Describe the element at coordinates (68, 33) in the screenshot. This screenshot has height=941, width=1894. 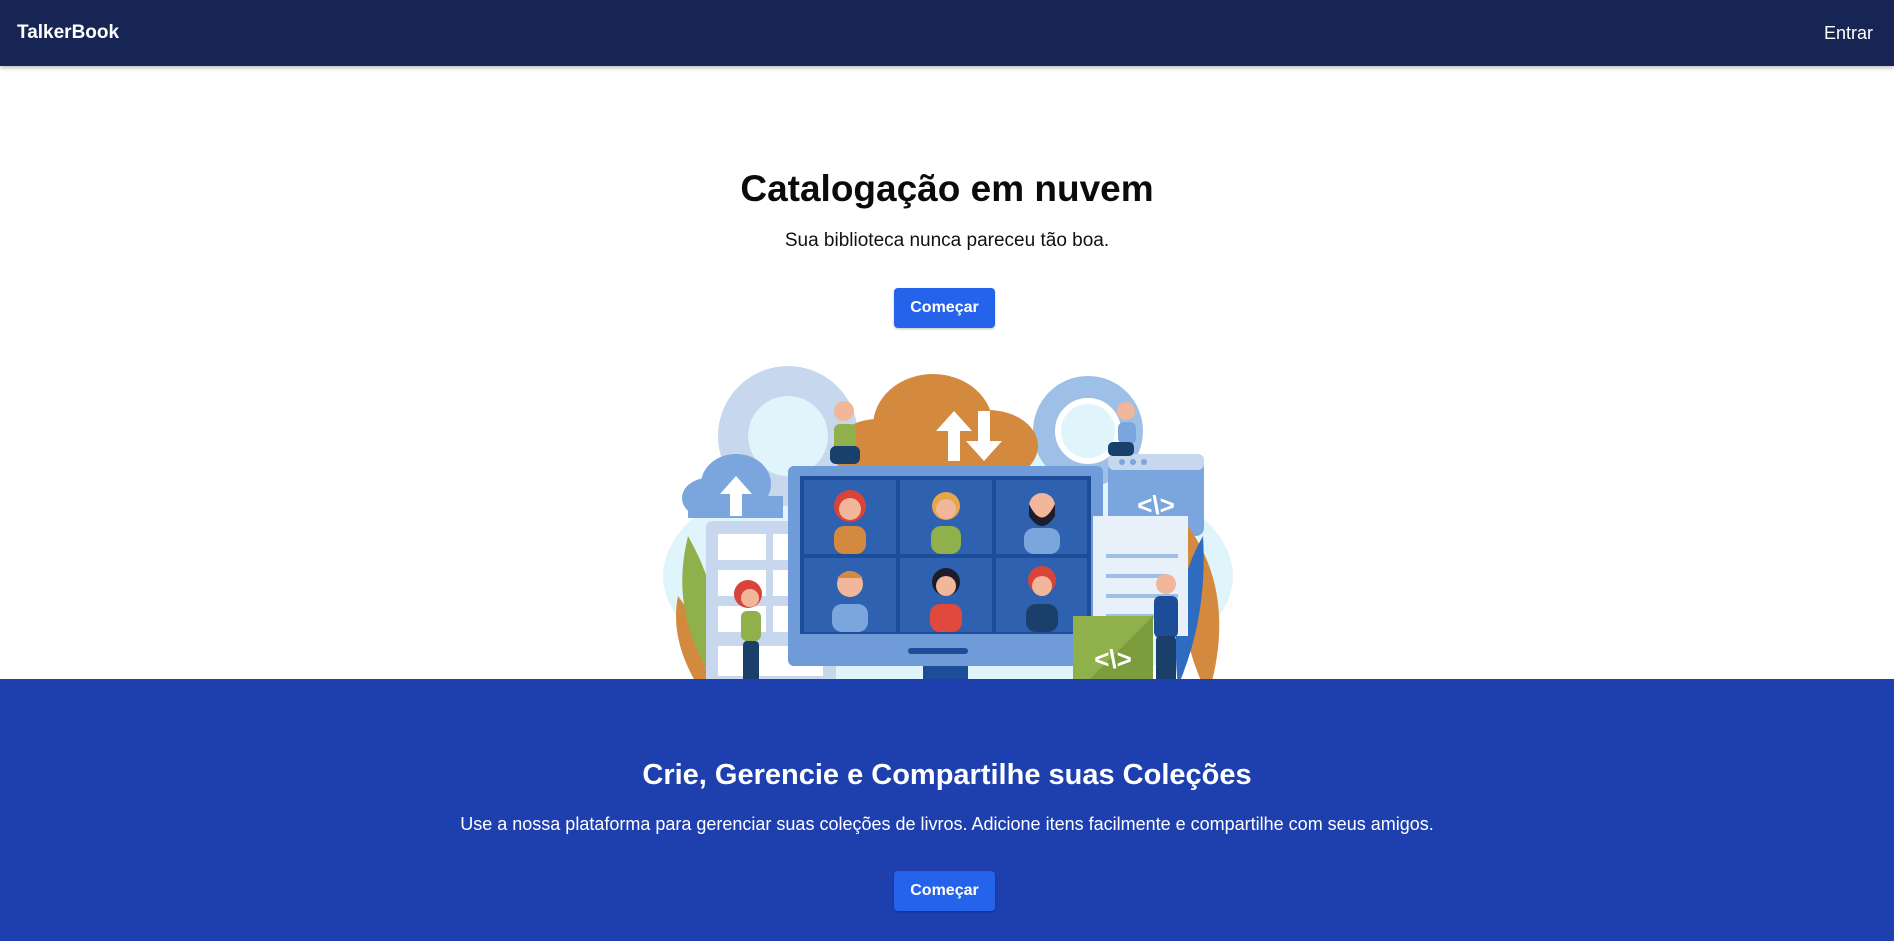
I see `brand-logo: TalkerBook` at that location.